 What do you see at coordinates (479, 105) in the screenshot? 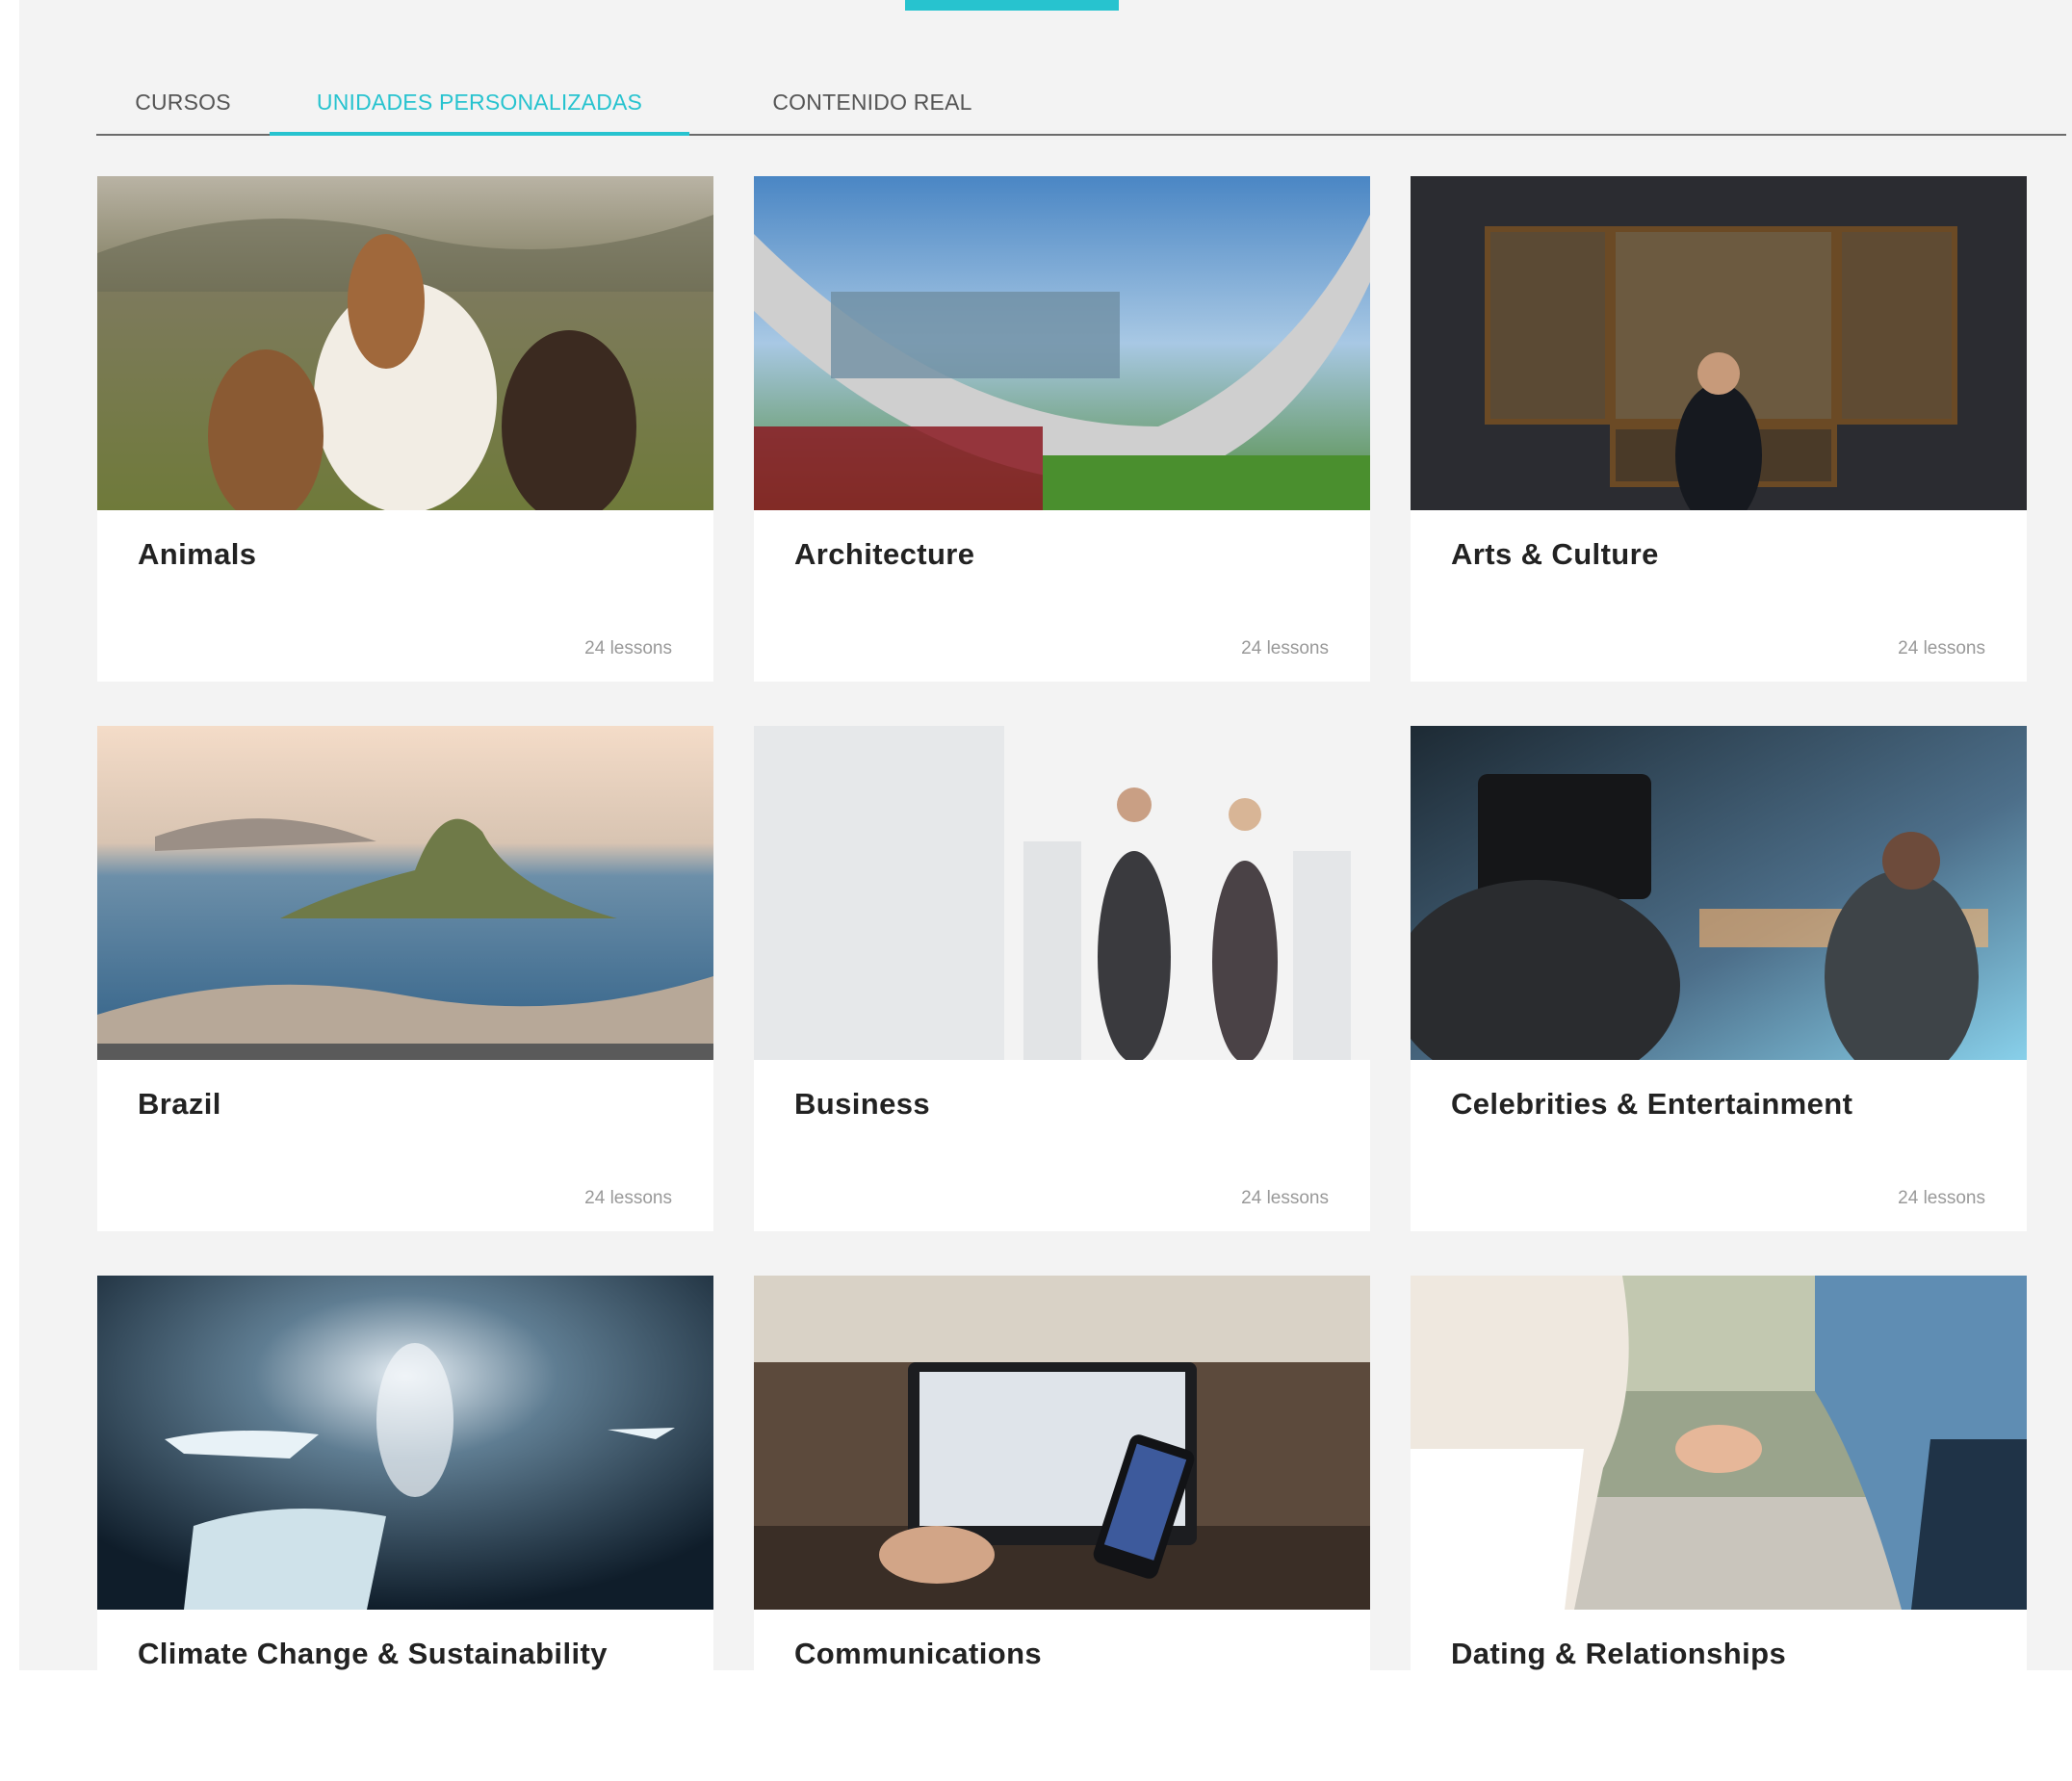
I see `tab-unidades-personalizadas: UNIDADES PERSONALIZADAS` at bounding box center [479, 105].